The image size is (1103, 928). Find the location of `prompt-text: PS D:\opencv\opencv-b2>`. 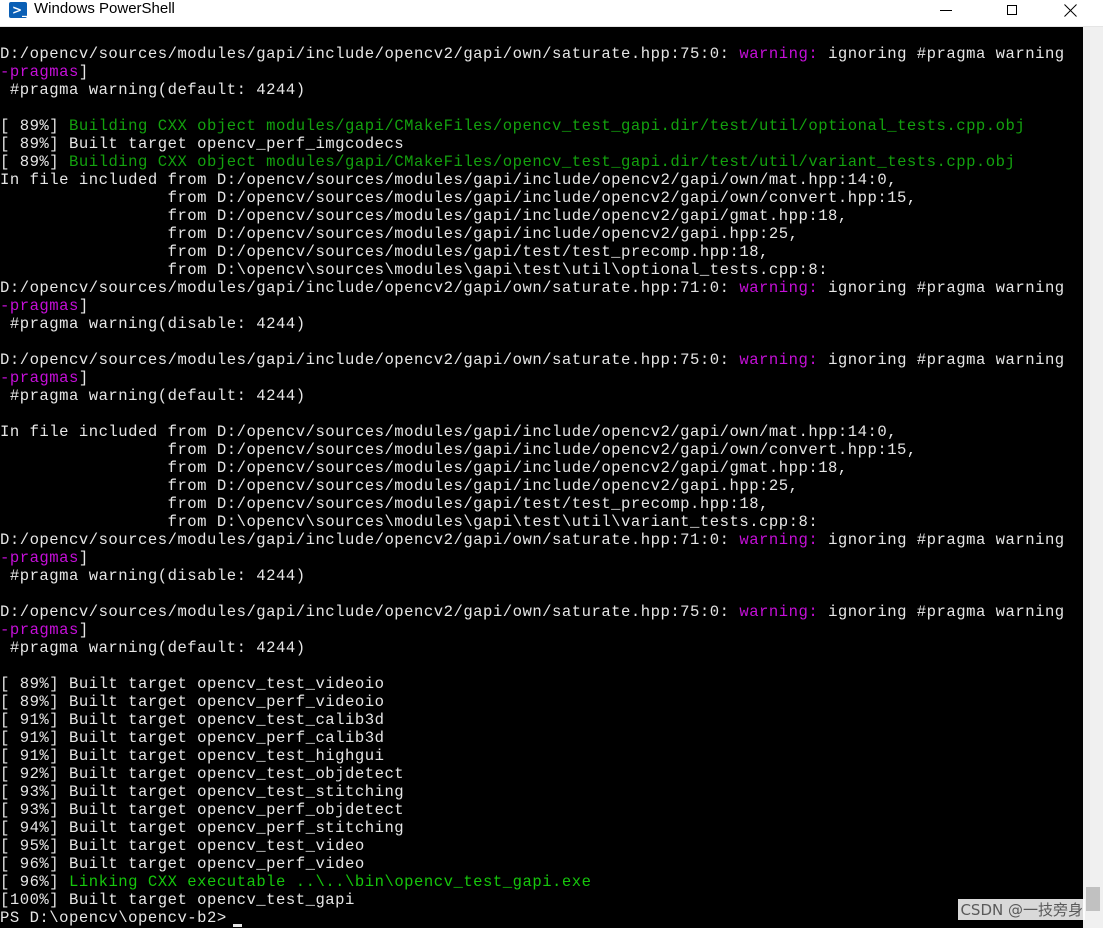

prompt-text: PS D:\opencv\opencv-b2> is located at coordinates (113, 918).